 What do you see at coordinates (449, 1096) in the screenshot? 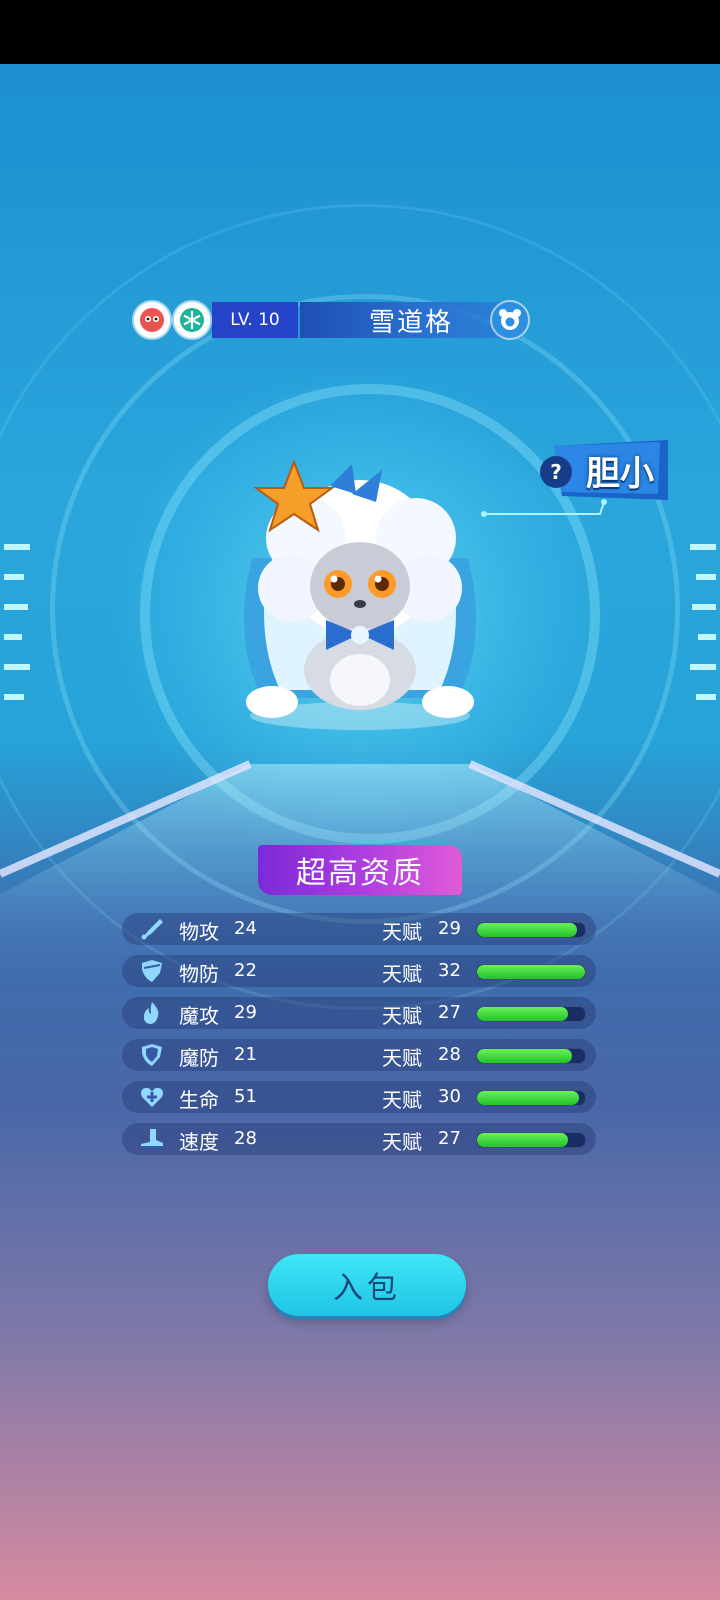
I see `talent-value: 30` at bounding box center [449, 1096].